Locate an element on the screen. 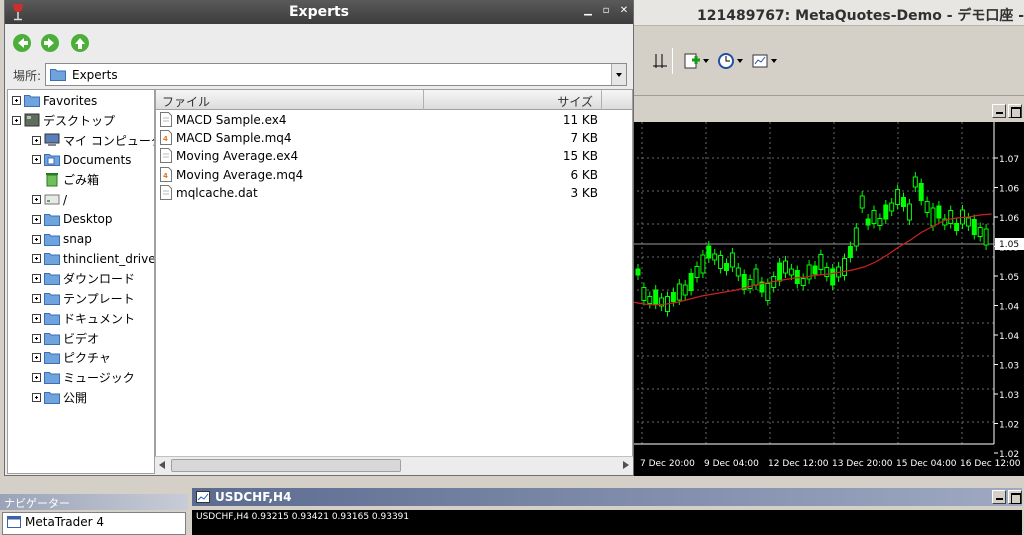 The height and width of the screenshot is (535, 1024). tree-item: Desktop is located at coordinates (72, 219).